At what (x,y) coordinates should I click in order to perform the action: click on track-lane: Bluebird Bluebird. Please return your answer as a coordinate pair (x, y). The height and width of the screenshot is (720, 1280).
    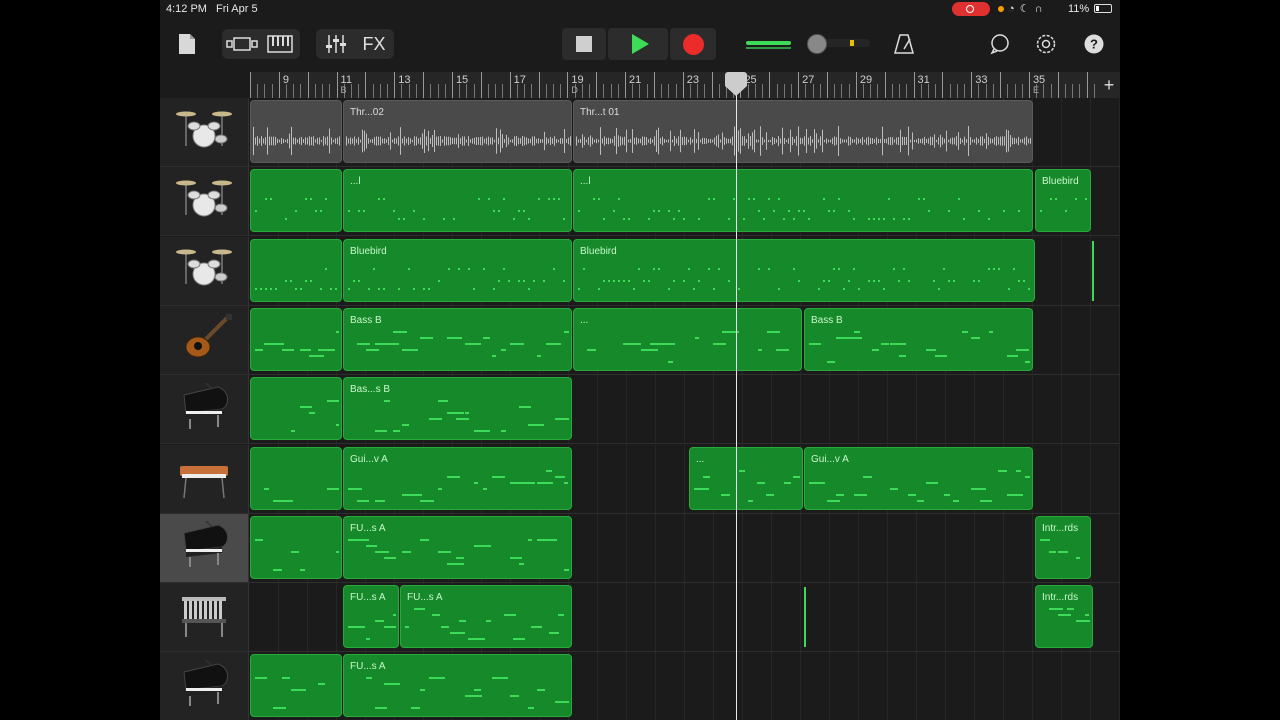
    Looking at the image, I should click on (685, 270).